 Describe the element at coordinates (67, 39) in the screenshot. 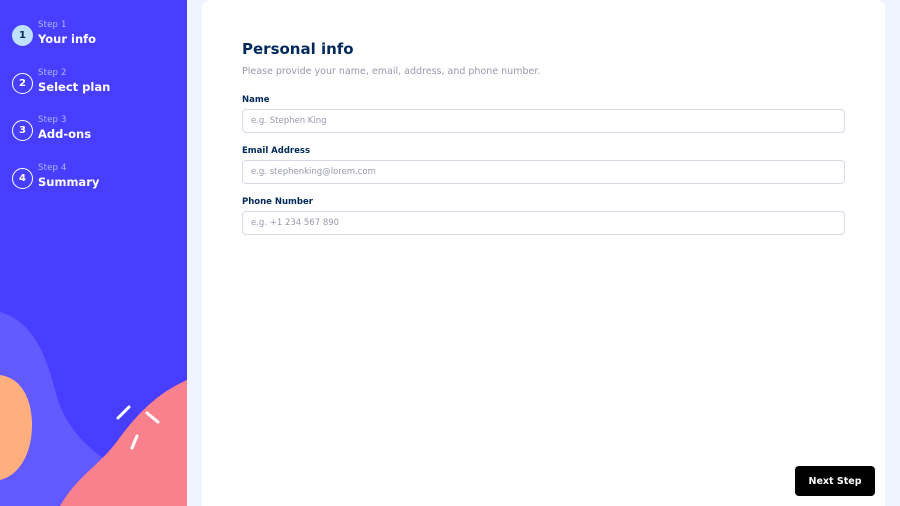

I see `step-1-title: Your info` at that location.